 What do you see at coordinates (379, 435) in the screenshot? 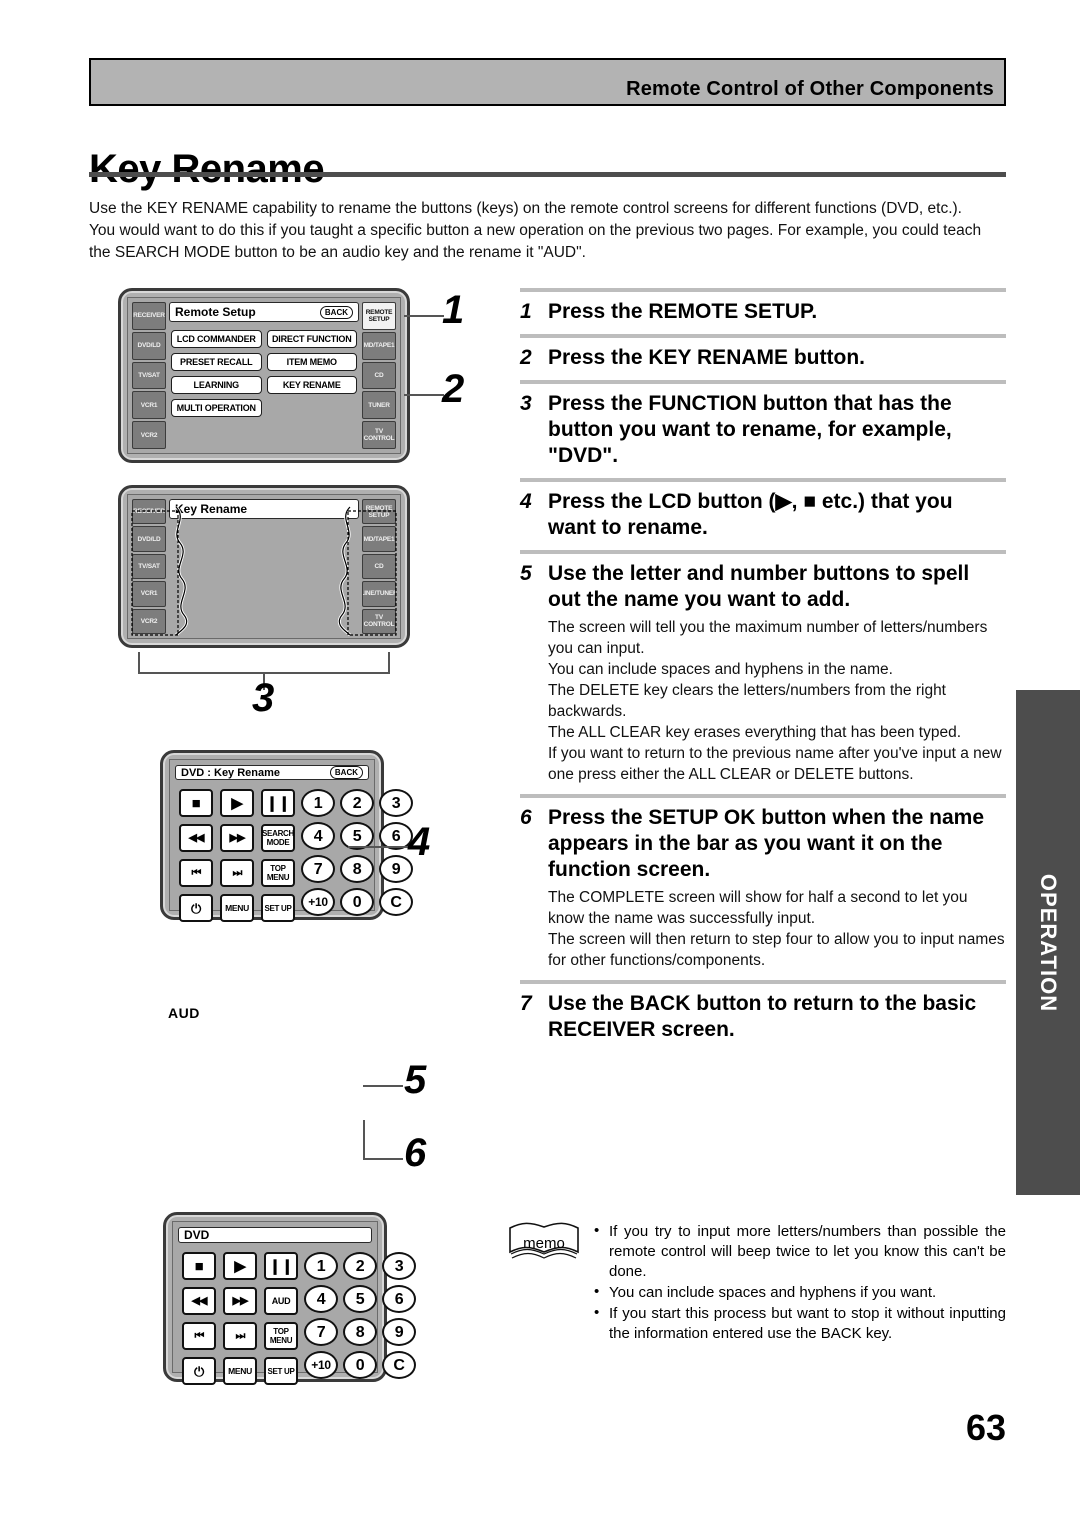
I see `device1-right-btn-tv-control: TV CONTROL` at bounding box center [379, 435].